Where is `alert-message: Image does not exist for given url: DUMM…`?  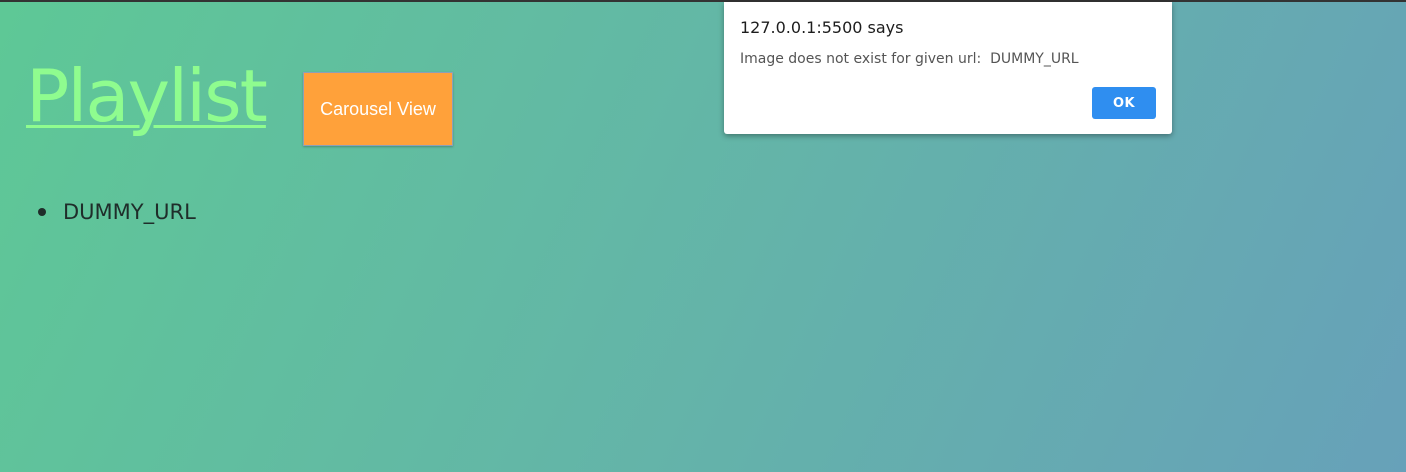 alert-message: Image does not exist for given url: DUMM… is located at coordinates (909, 59).